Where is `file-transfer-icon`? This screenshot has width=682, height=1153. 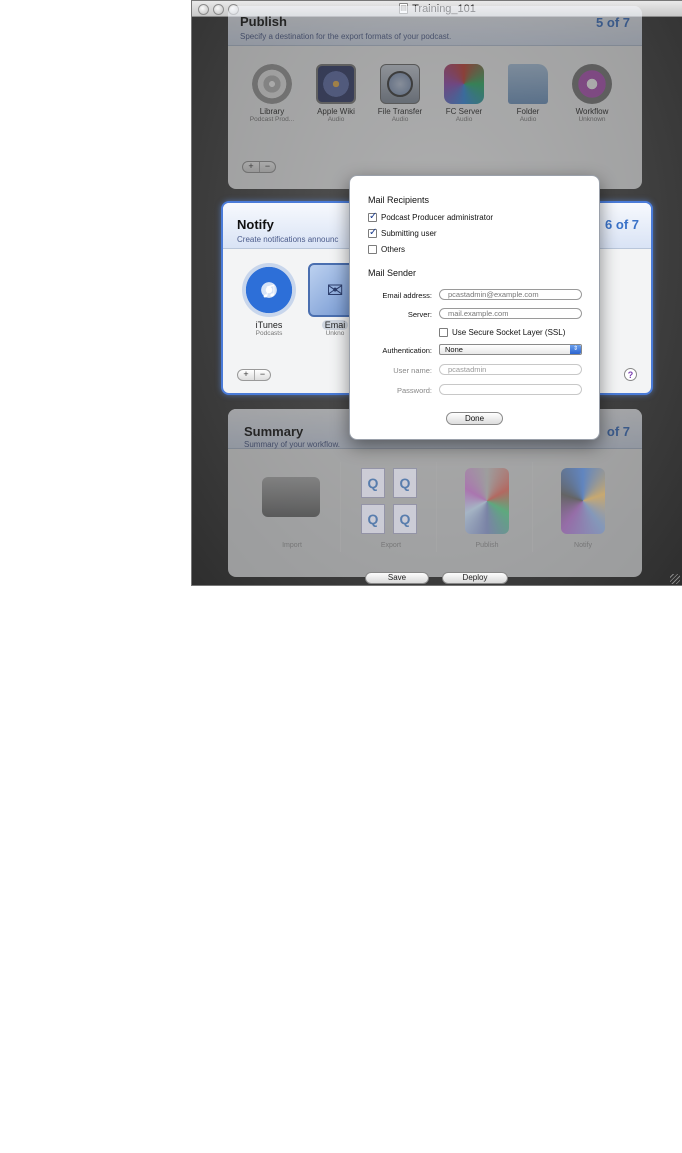 file-transfer-icon is located at coordinates (400, 84).